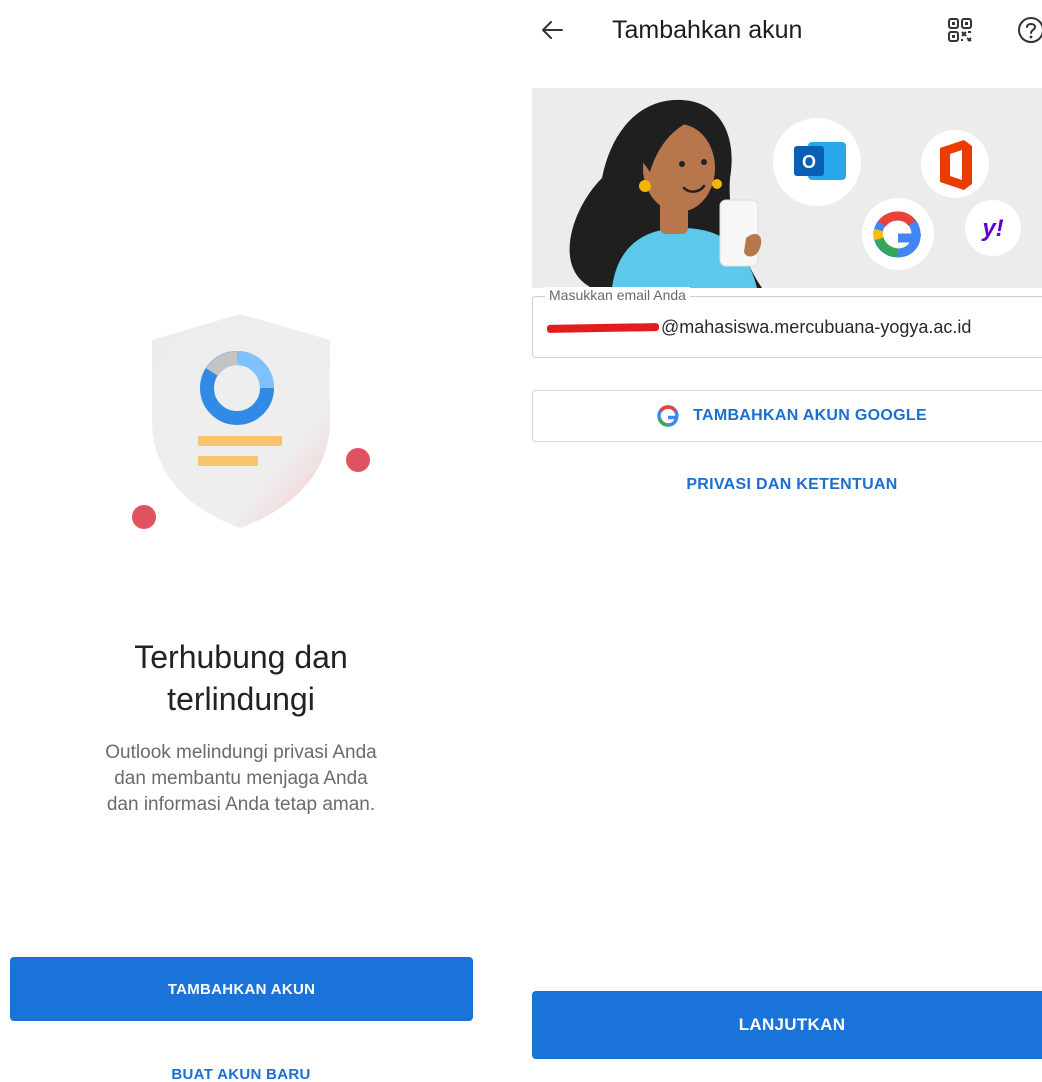  Describe the element at coordinates (1029, 30) in the screenshot. I see `help-icon` at that location.